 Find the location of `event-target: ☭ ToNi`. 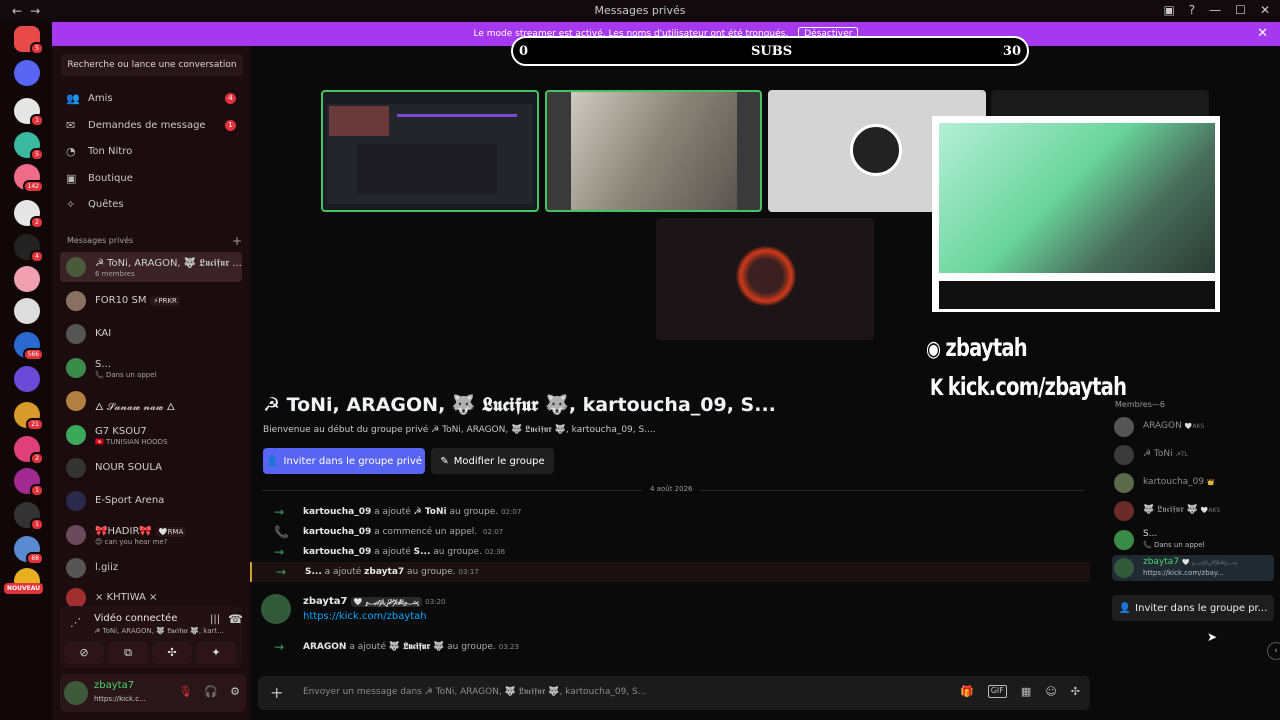

event-target: ☭ ToNi is located at coordinates (430, 512).